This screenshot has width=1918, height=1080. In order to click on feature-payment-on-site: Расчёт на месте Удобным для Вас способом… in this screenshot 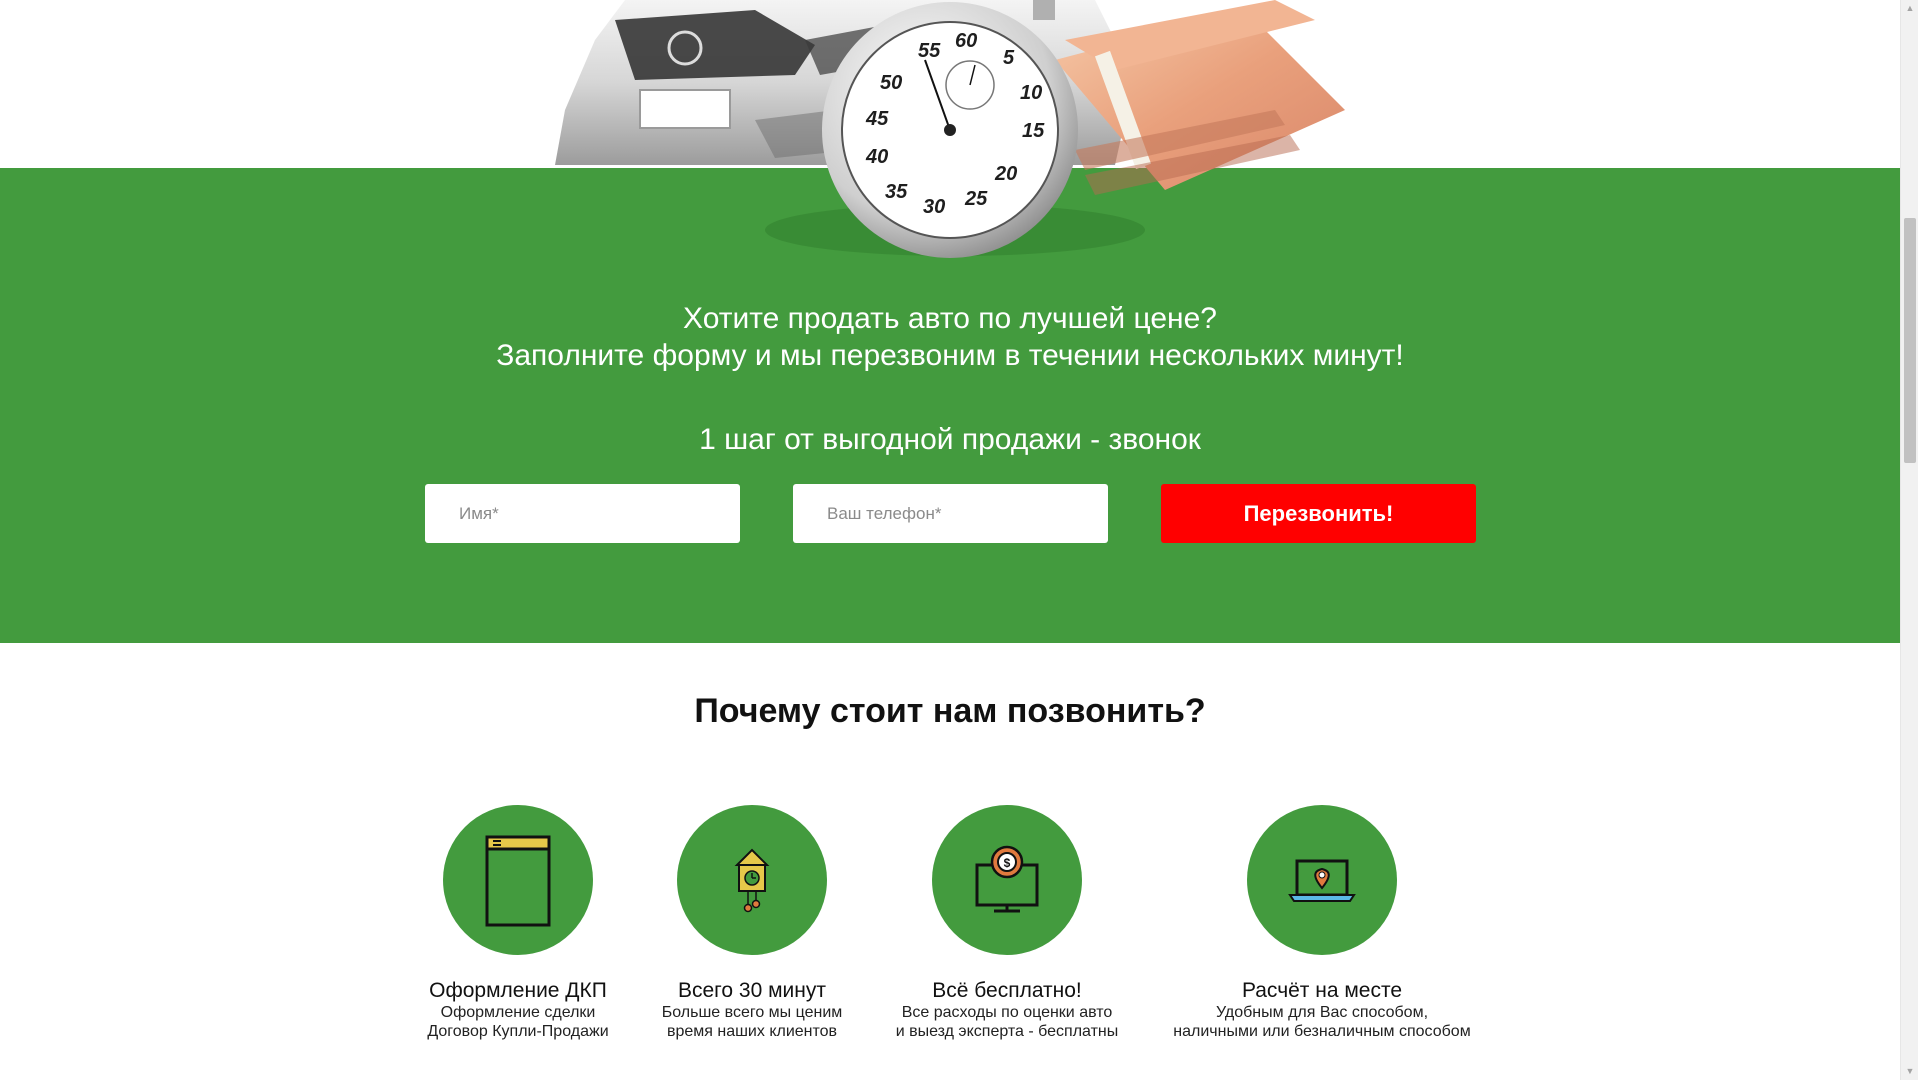, I will do `click(1322, 923)`.